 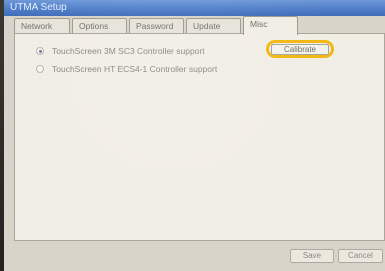 What do you see at coordinates (37, 26) in the screenshot?
I see `tab-network-label: Network` at bounding box center [37, 26].